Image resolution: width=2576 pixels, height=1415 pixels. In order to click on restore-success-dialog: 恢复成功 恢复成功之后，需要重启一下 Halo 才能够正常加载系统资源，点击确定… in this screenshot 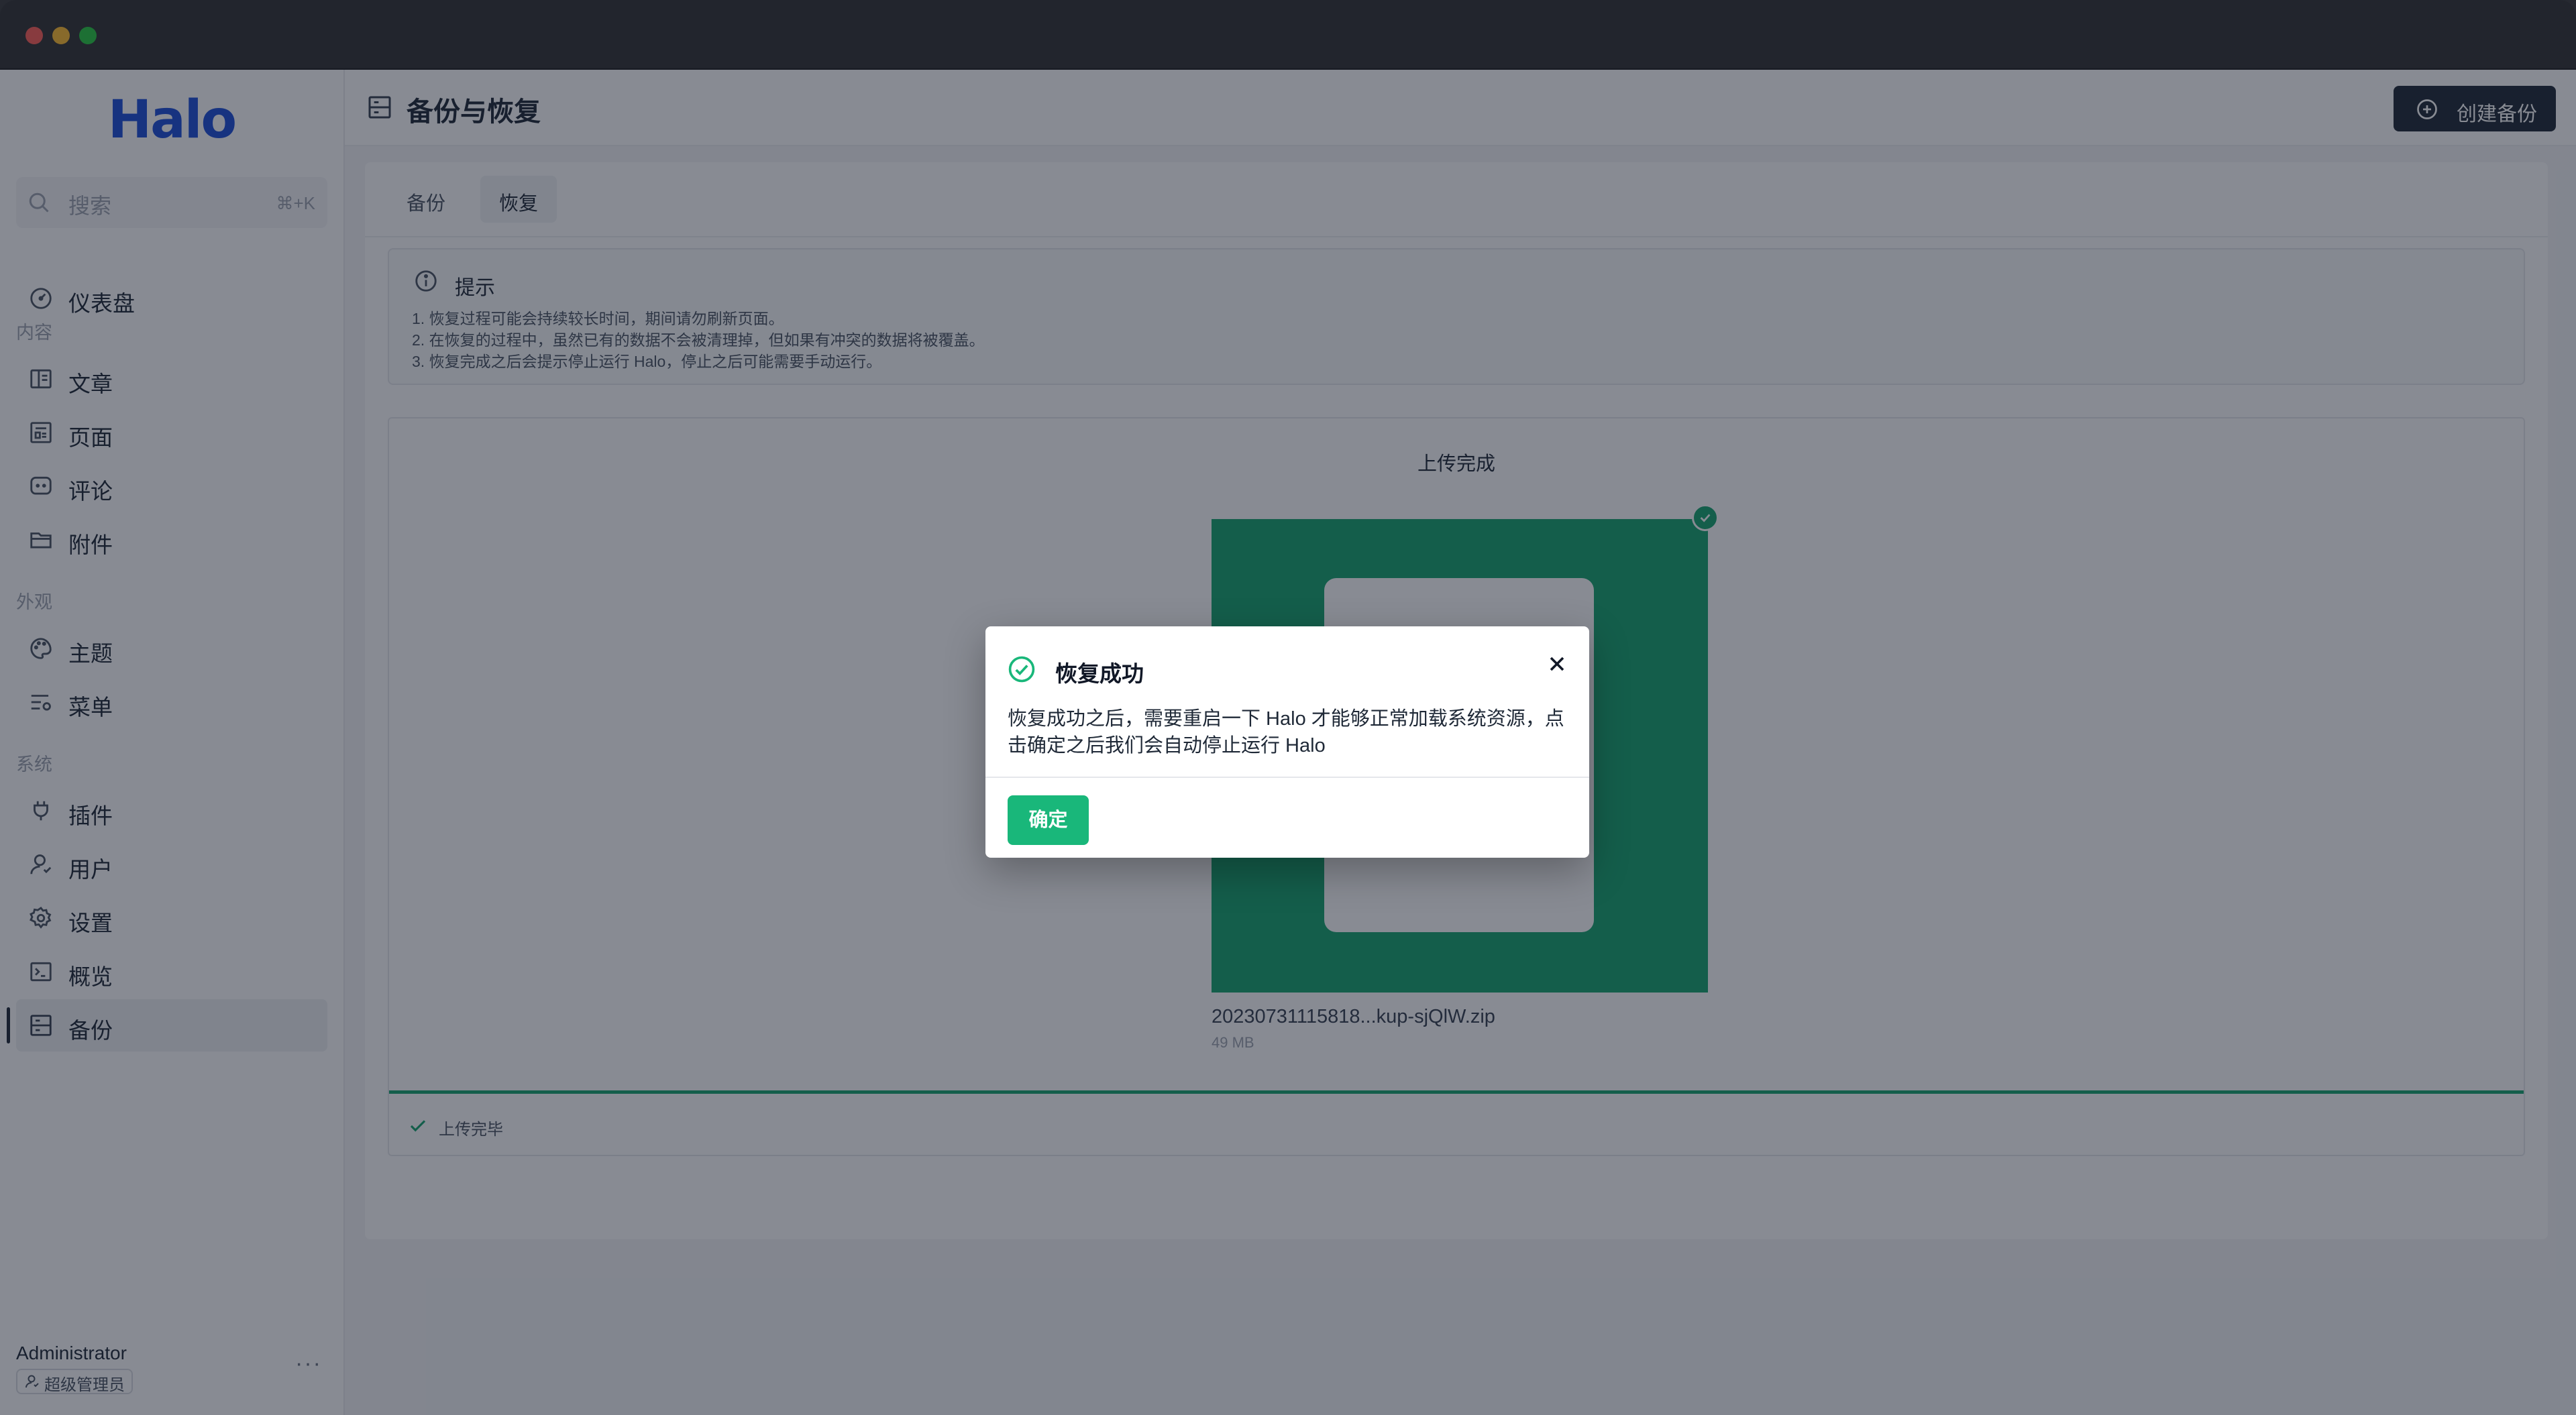, I will do `click(1287, 742)`.